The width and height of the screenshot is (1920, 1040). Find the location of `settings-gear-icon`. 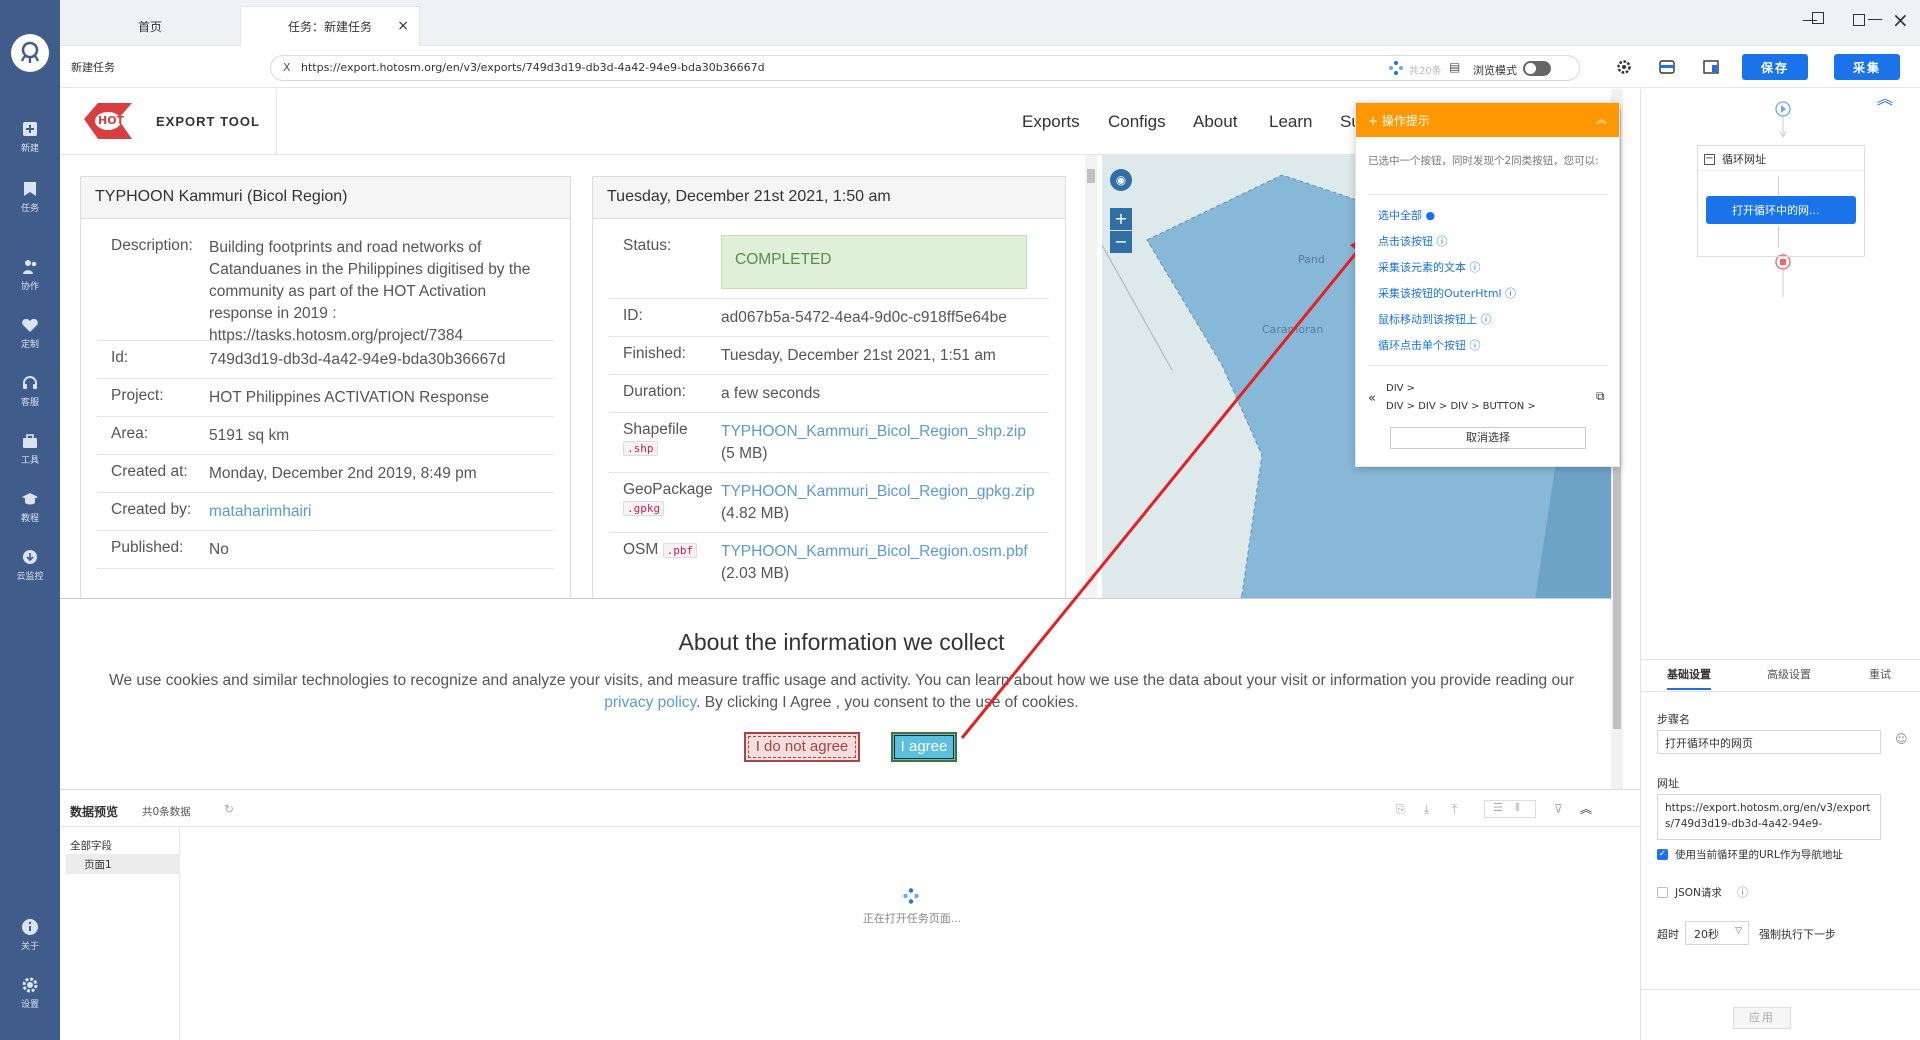

settings-gear-icon is located at coordinates (1624, 67).